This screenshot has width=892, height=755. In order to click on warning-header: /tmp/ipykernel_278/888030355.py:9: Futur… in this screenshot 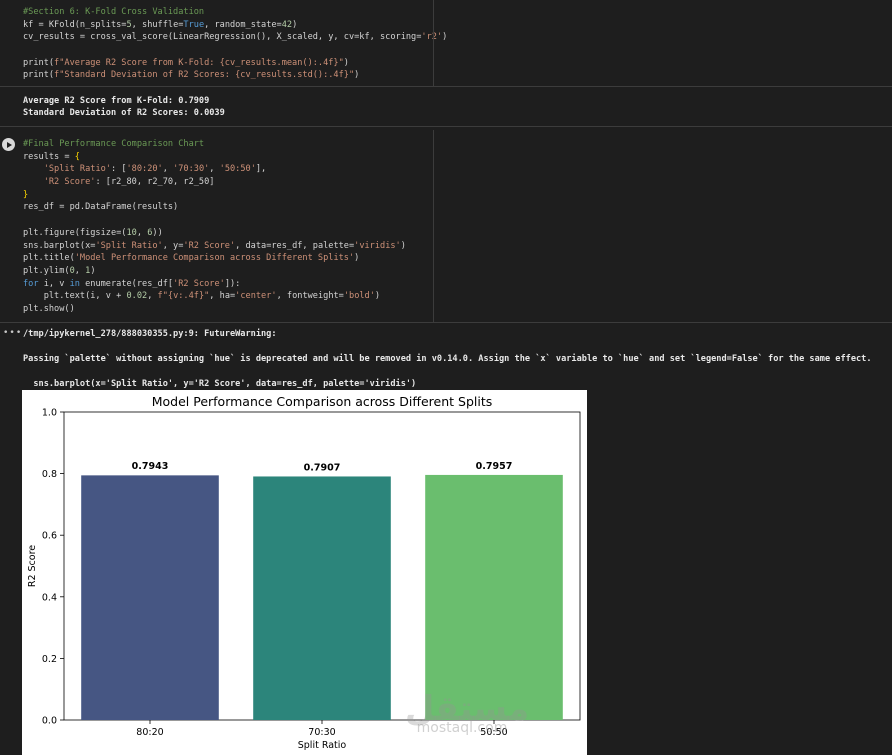, I will do `click(150, 334)`.